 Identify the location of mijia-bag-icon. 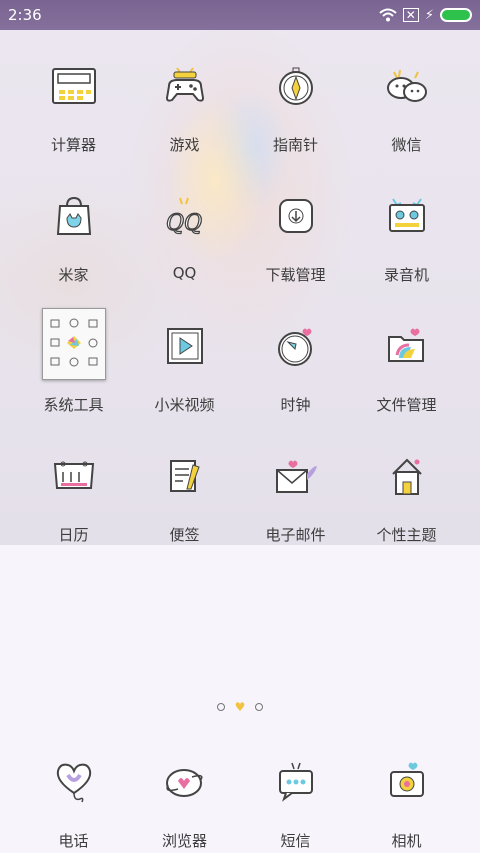
(74, 216).